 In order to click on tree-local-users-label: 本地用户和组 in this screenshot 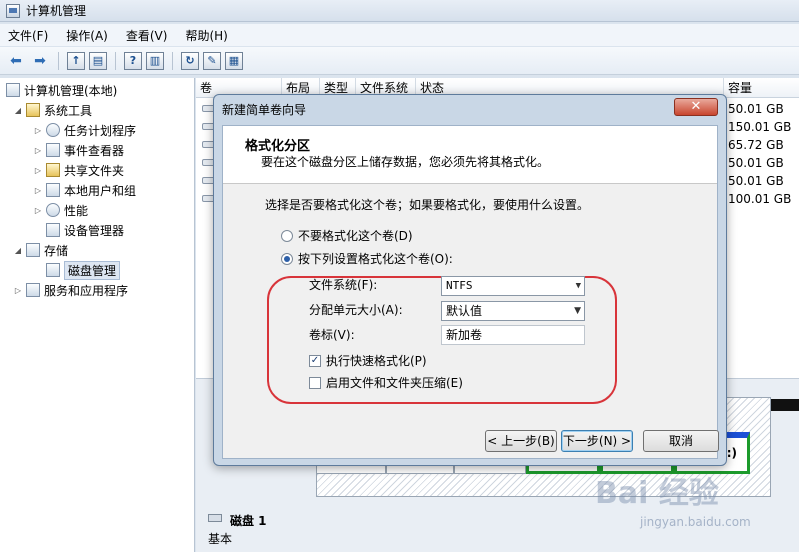, I will do `click(100, 190)`.